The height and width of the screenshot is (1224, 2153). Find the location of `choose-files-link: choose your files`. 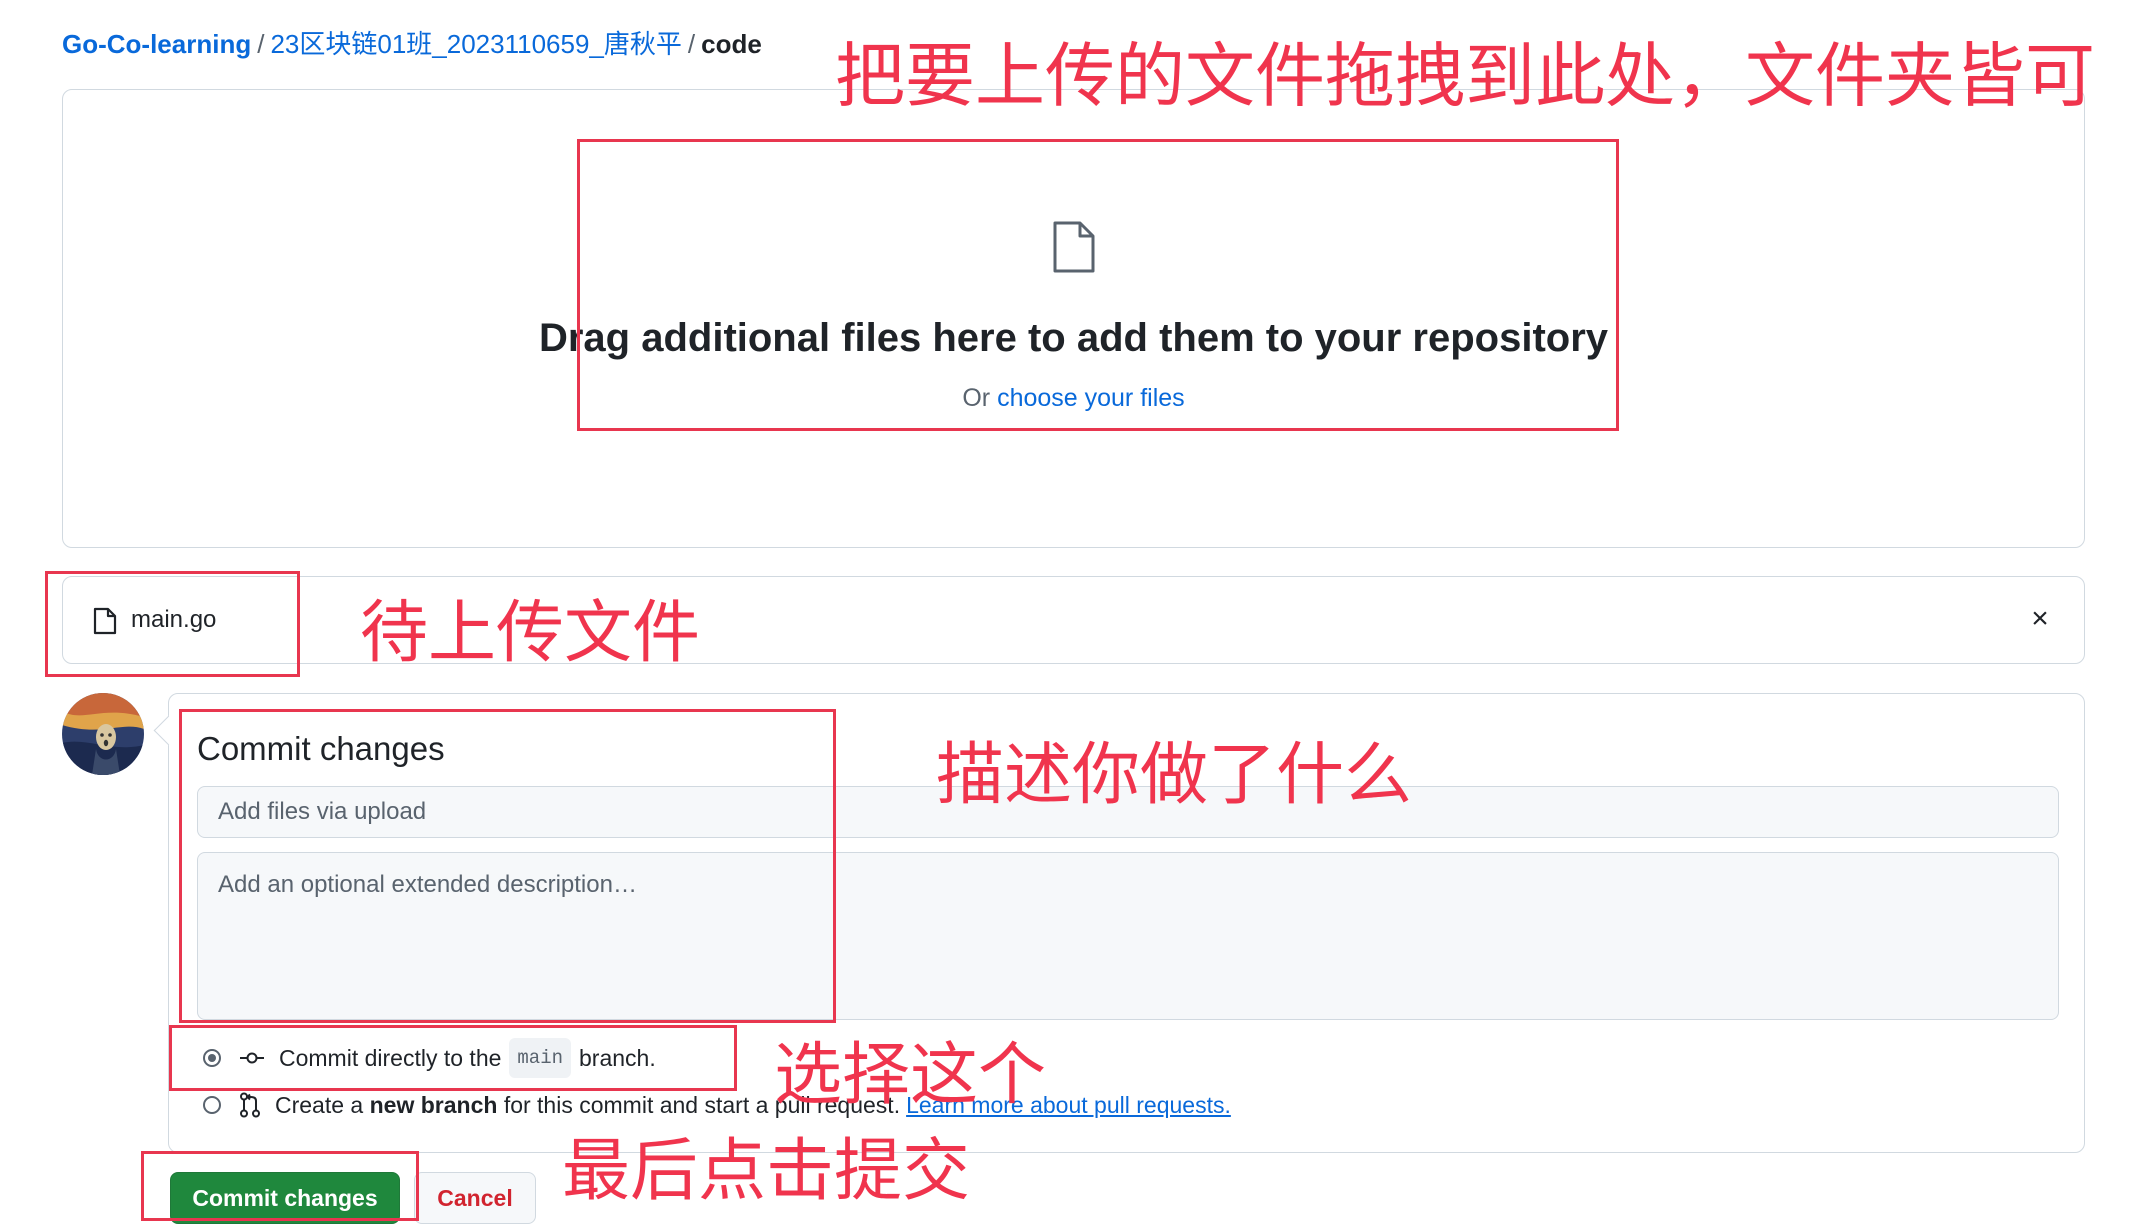

choose-files-link: choose your files is located at coordinates (1091, 398).